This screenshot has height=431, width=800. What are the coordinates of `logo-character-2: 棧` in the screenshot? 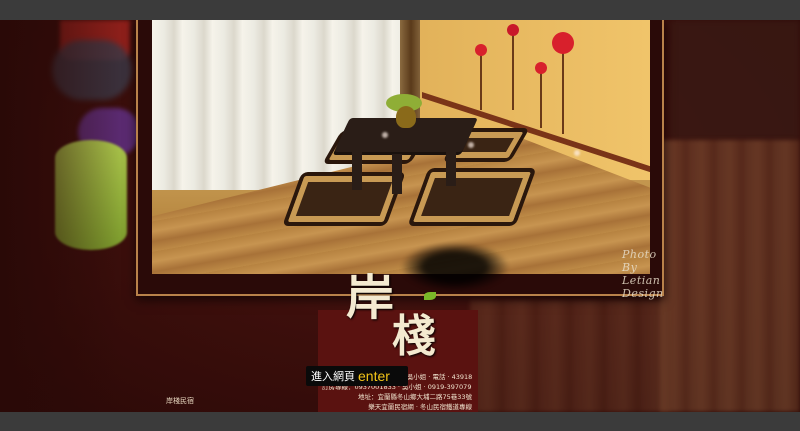 It's located at (414, 336).